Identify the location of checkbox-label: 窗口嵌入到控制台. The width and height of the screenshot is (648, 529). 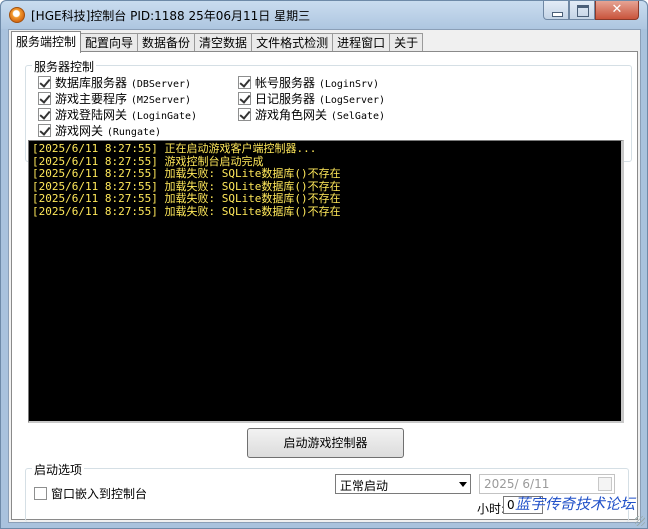
(99, 494).